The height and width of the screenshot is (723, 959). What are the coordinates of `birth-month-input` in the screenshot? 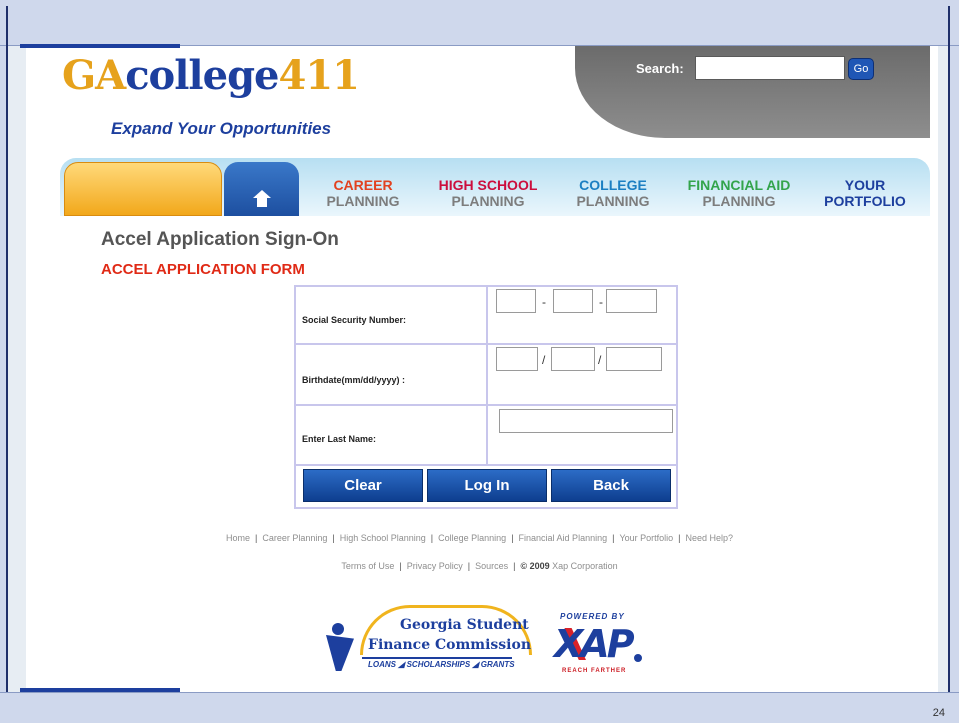 It's located at (517, 359).